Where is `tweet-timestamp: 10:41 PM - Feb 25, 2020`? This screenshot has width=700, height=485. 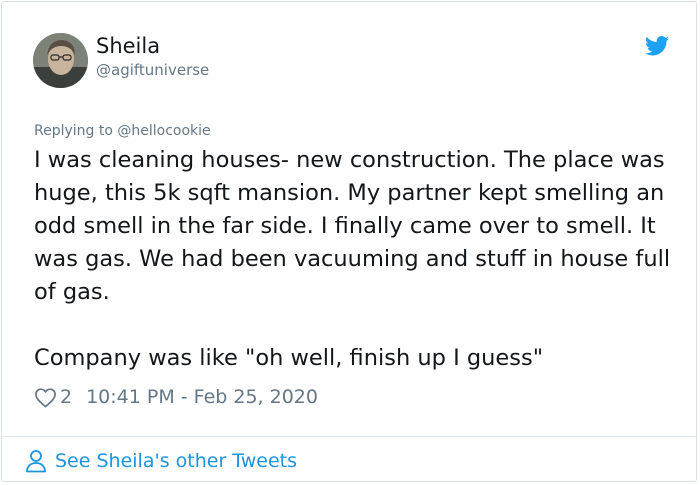 tweet-timestamp: 10:41 PM - Feb 25, 2020 is located at coordinates (202, 397).